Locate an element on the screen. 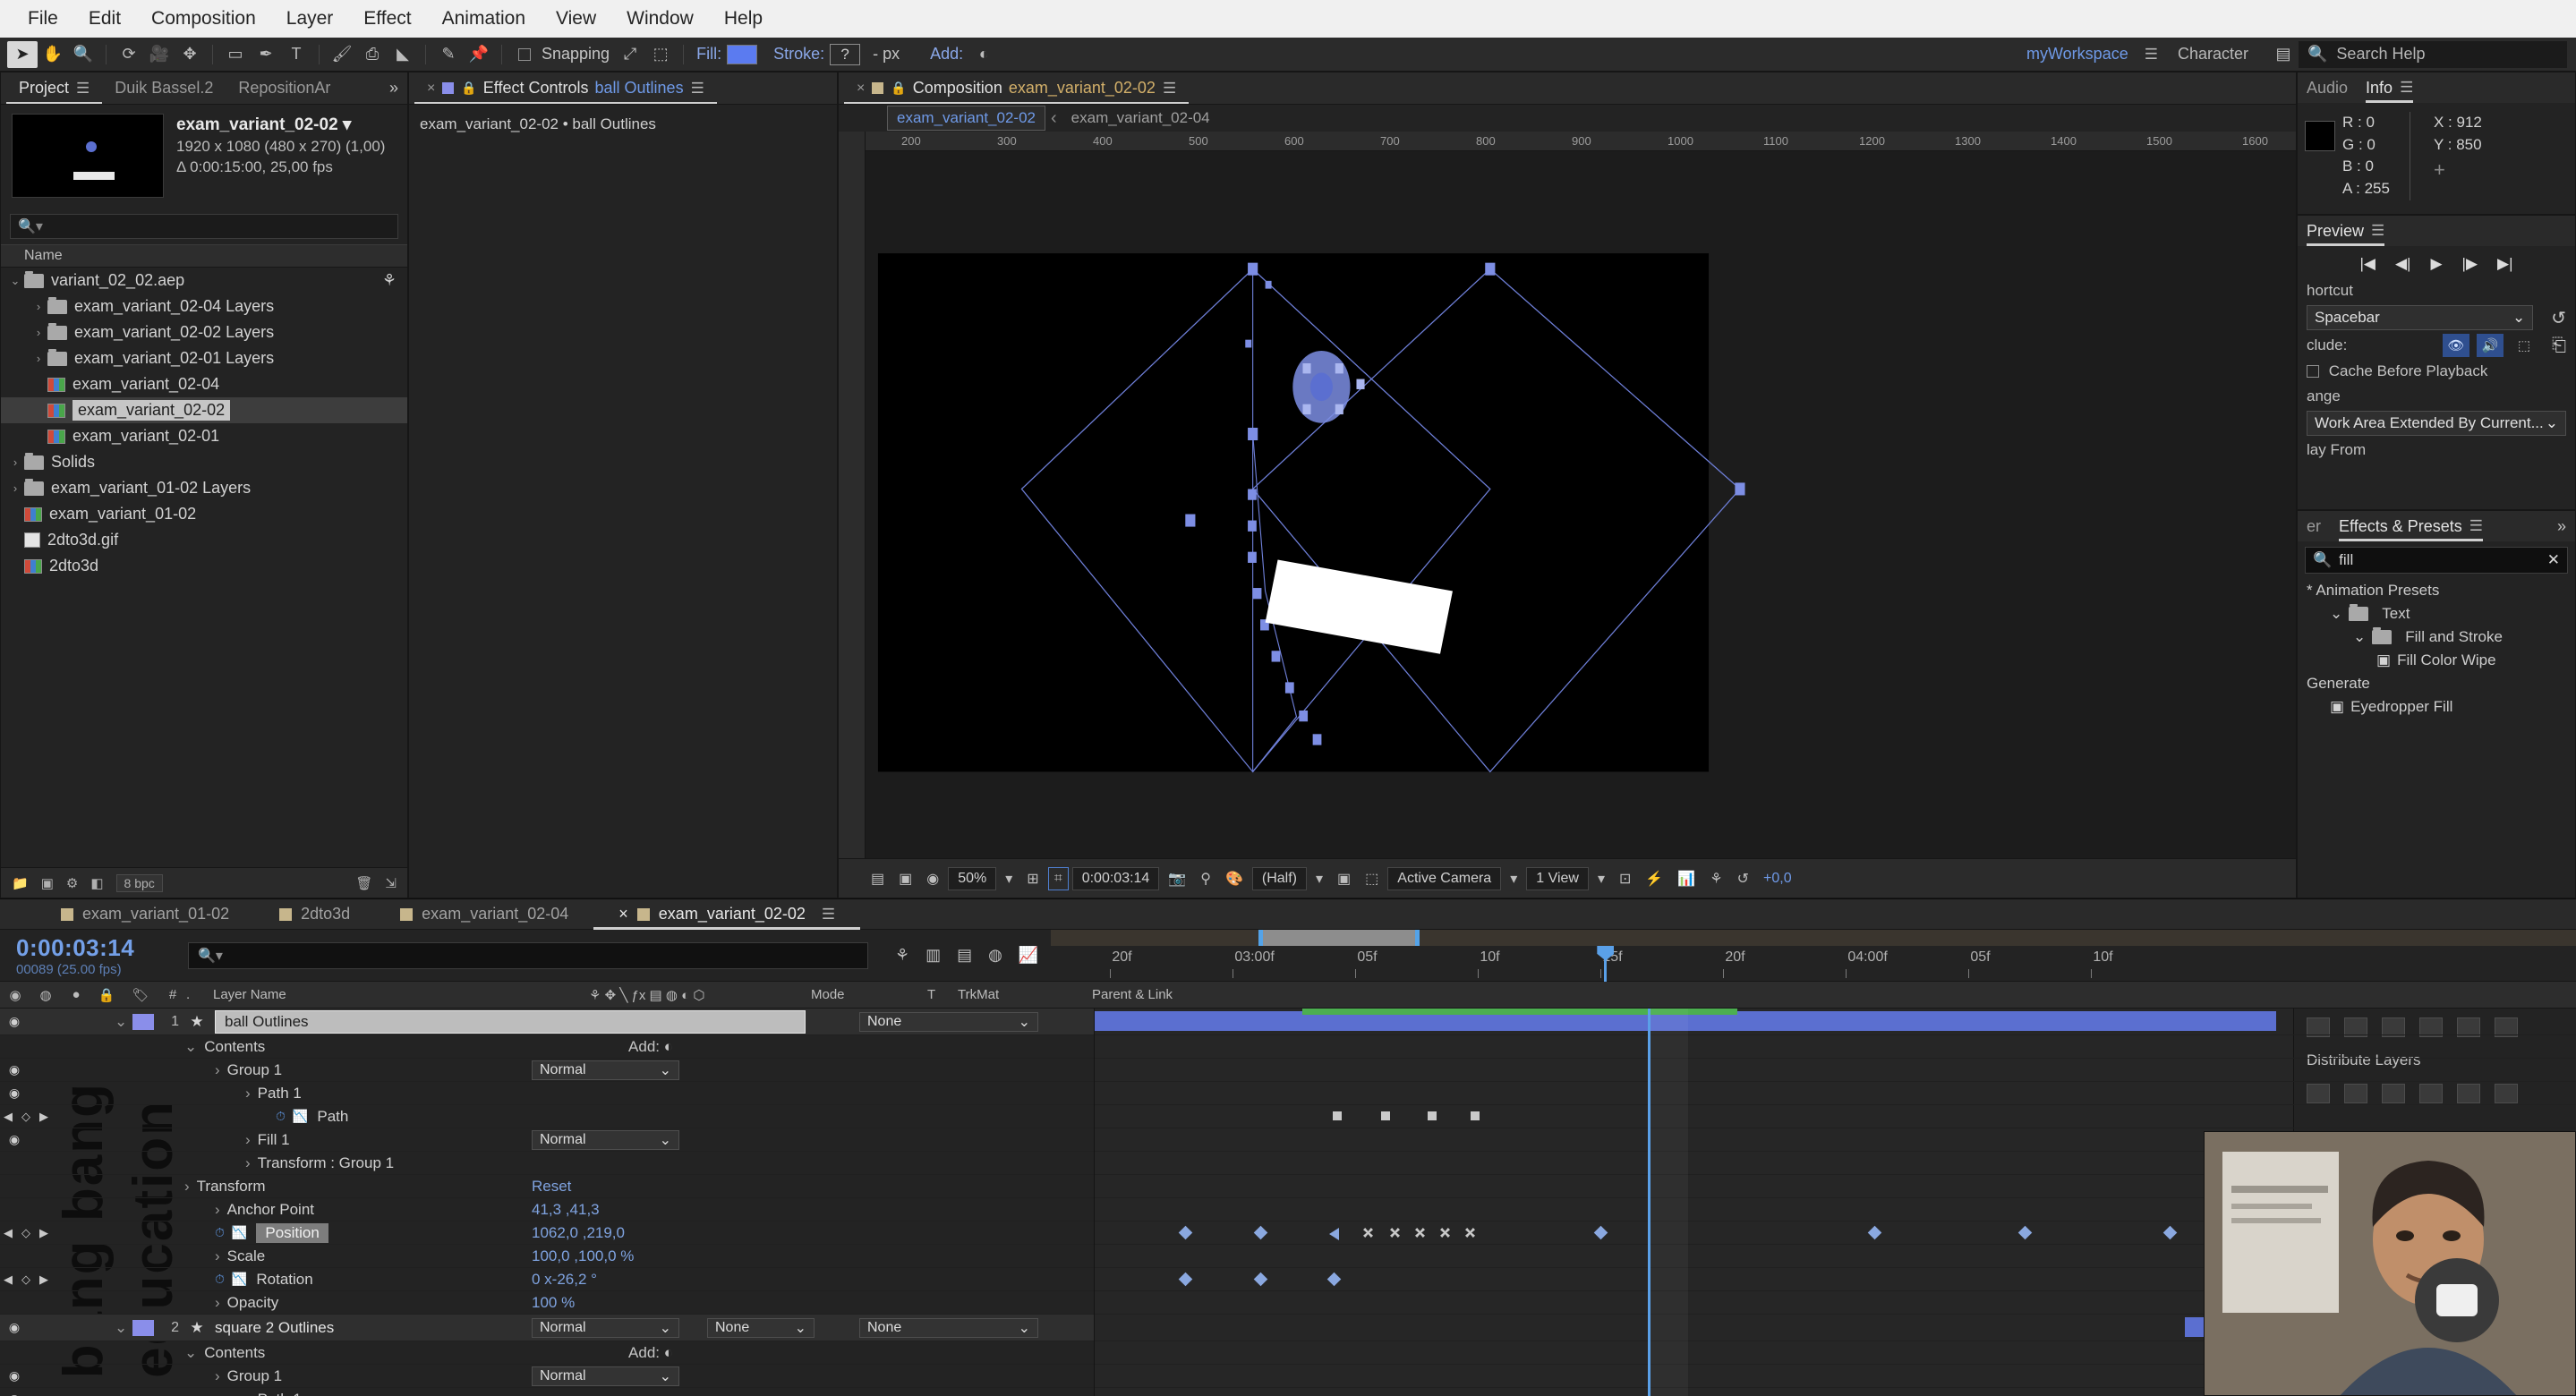 The height and width of the screenshot is (1396, 2576). pixel-aspect-icon: ⊡ is located at coordinates (1625, 878).